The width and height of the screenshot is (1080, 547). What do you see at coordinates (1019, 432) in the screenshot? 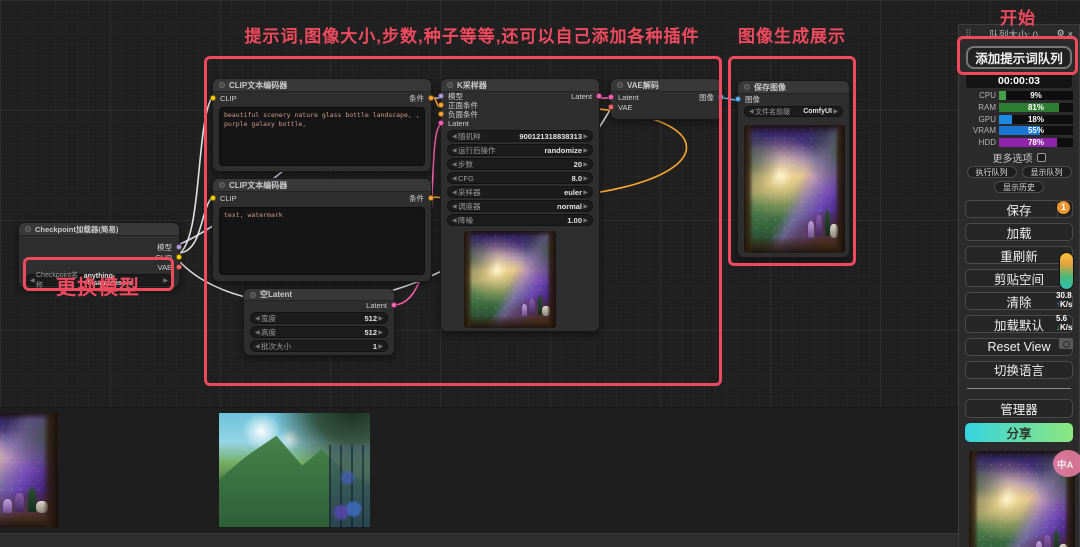
I see `share-button: 分享` at bounding box center [1019, 432].